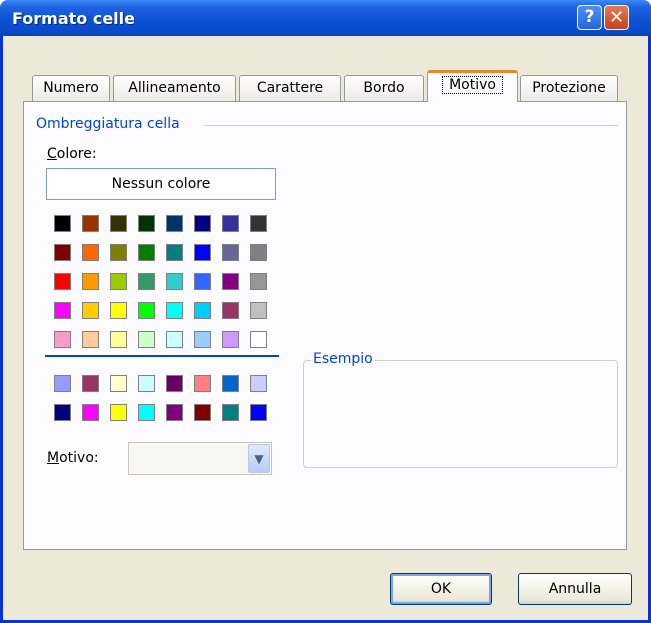  I want to click on color-label: Colore:, so click(72, 154).